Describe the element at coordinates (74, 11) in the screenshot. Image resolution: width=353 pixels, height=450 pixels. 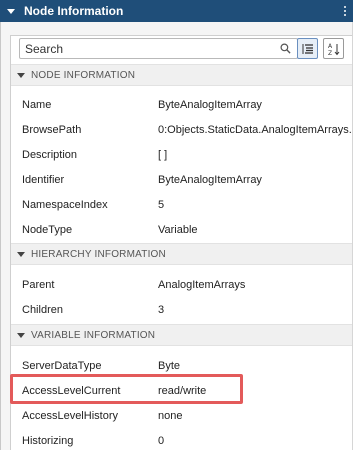
I see `panel-title: Node Information` at that location.